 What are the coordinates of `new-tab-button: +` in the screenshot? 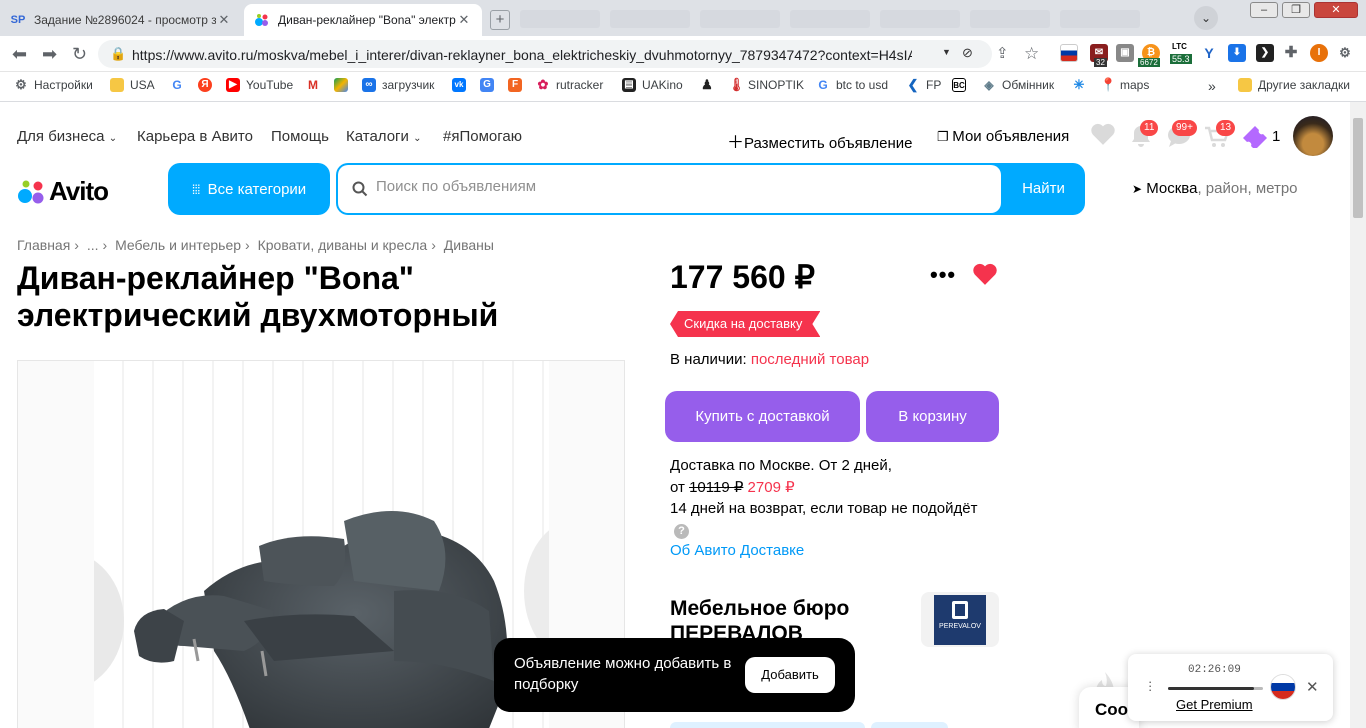 It's located at (500, 20).